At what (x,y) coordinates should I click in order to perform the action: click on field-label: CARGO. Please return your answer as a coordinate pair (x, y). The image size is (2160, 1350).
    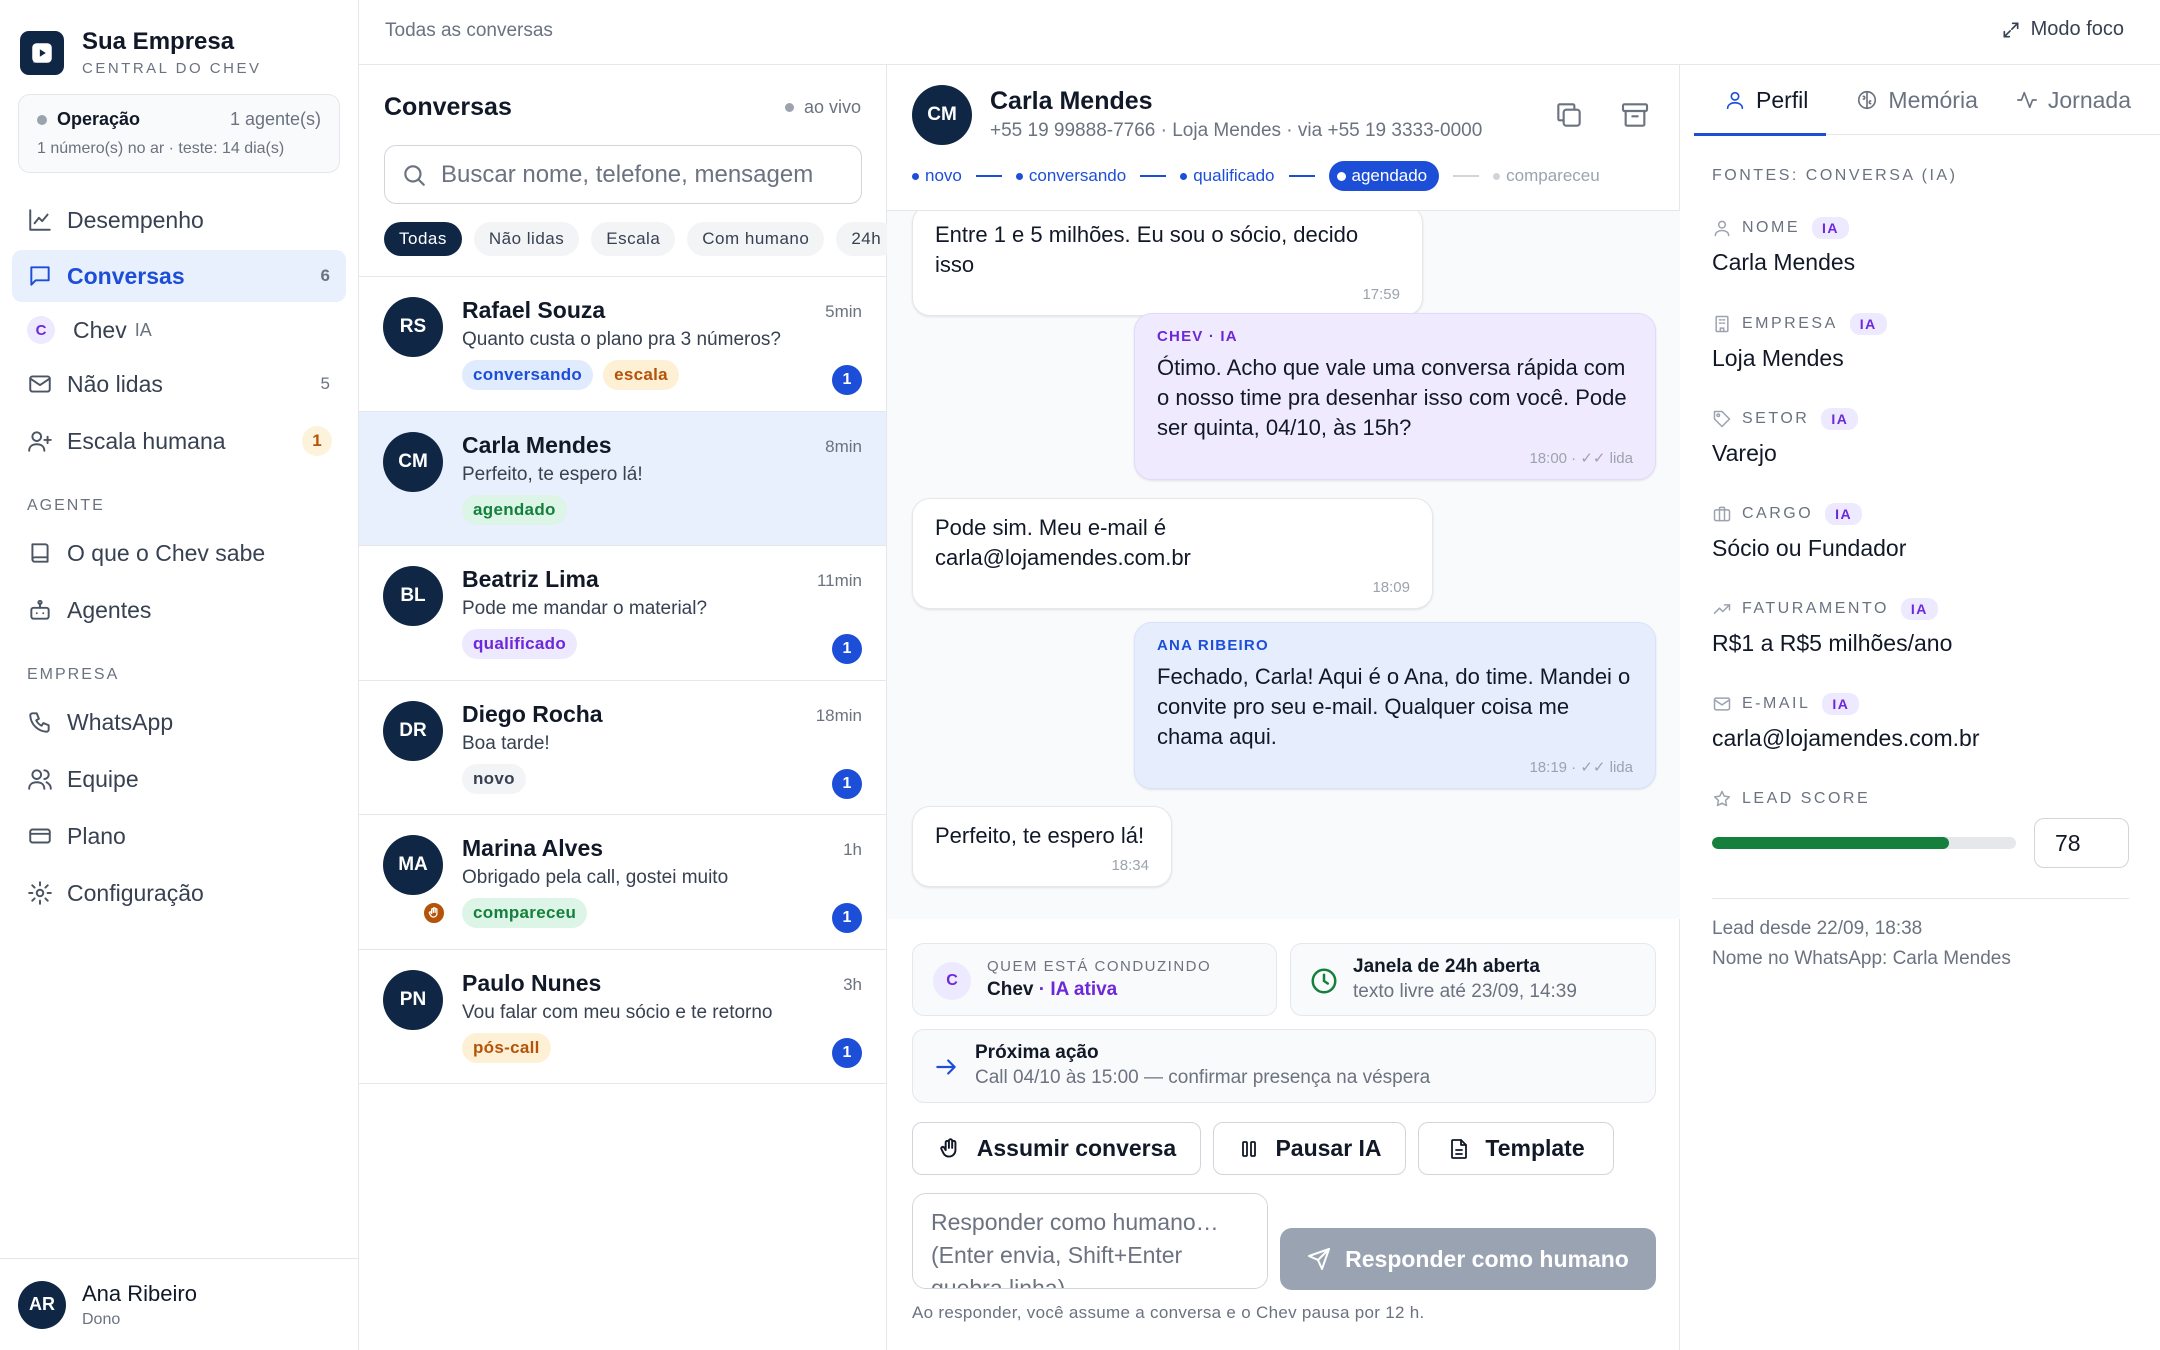
    Looking at the image, I should click on (1778, 513).